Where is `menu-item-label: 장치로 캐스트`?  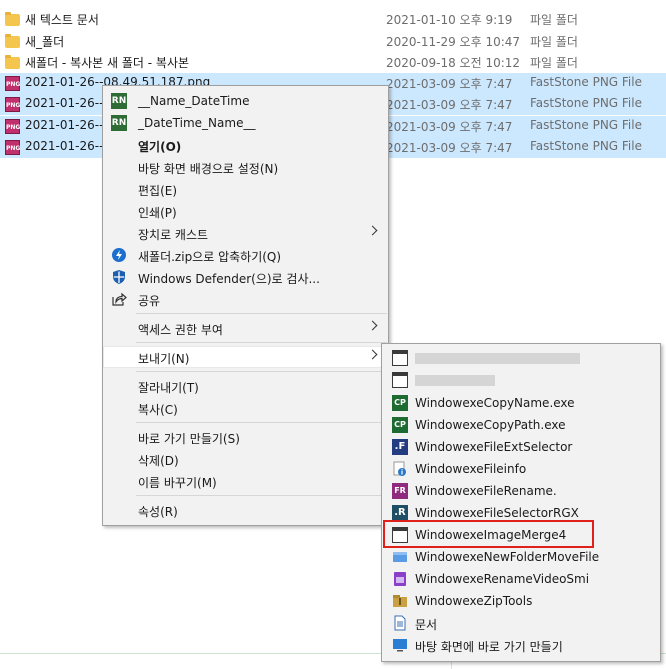
menu-item-label: 장치로 캐스트 is located at coordinates (173, 235).